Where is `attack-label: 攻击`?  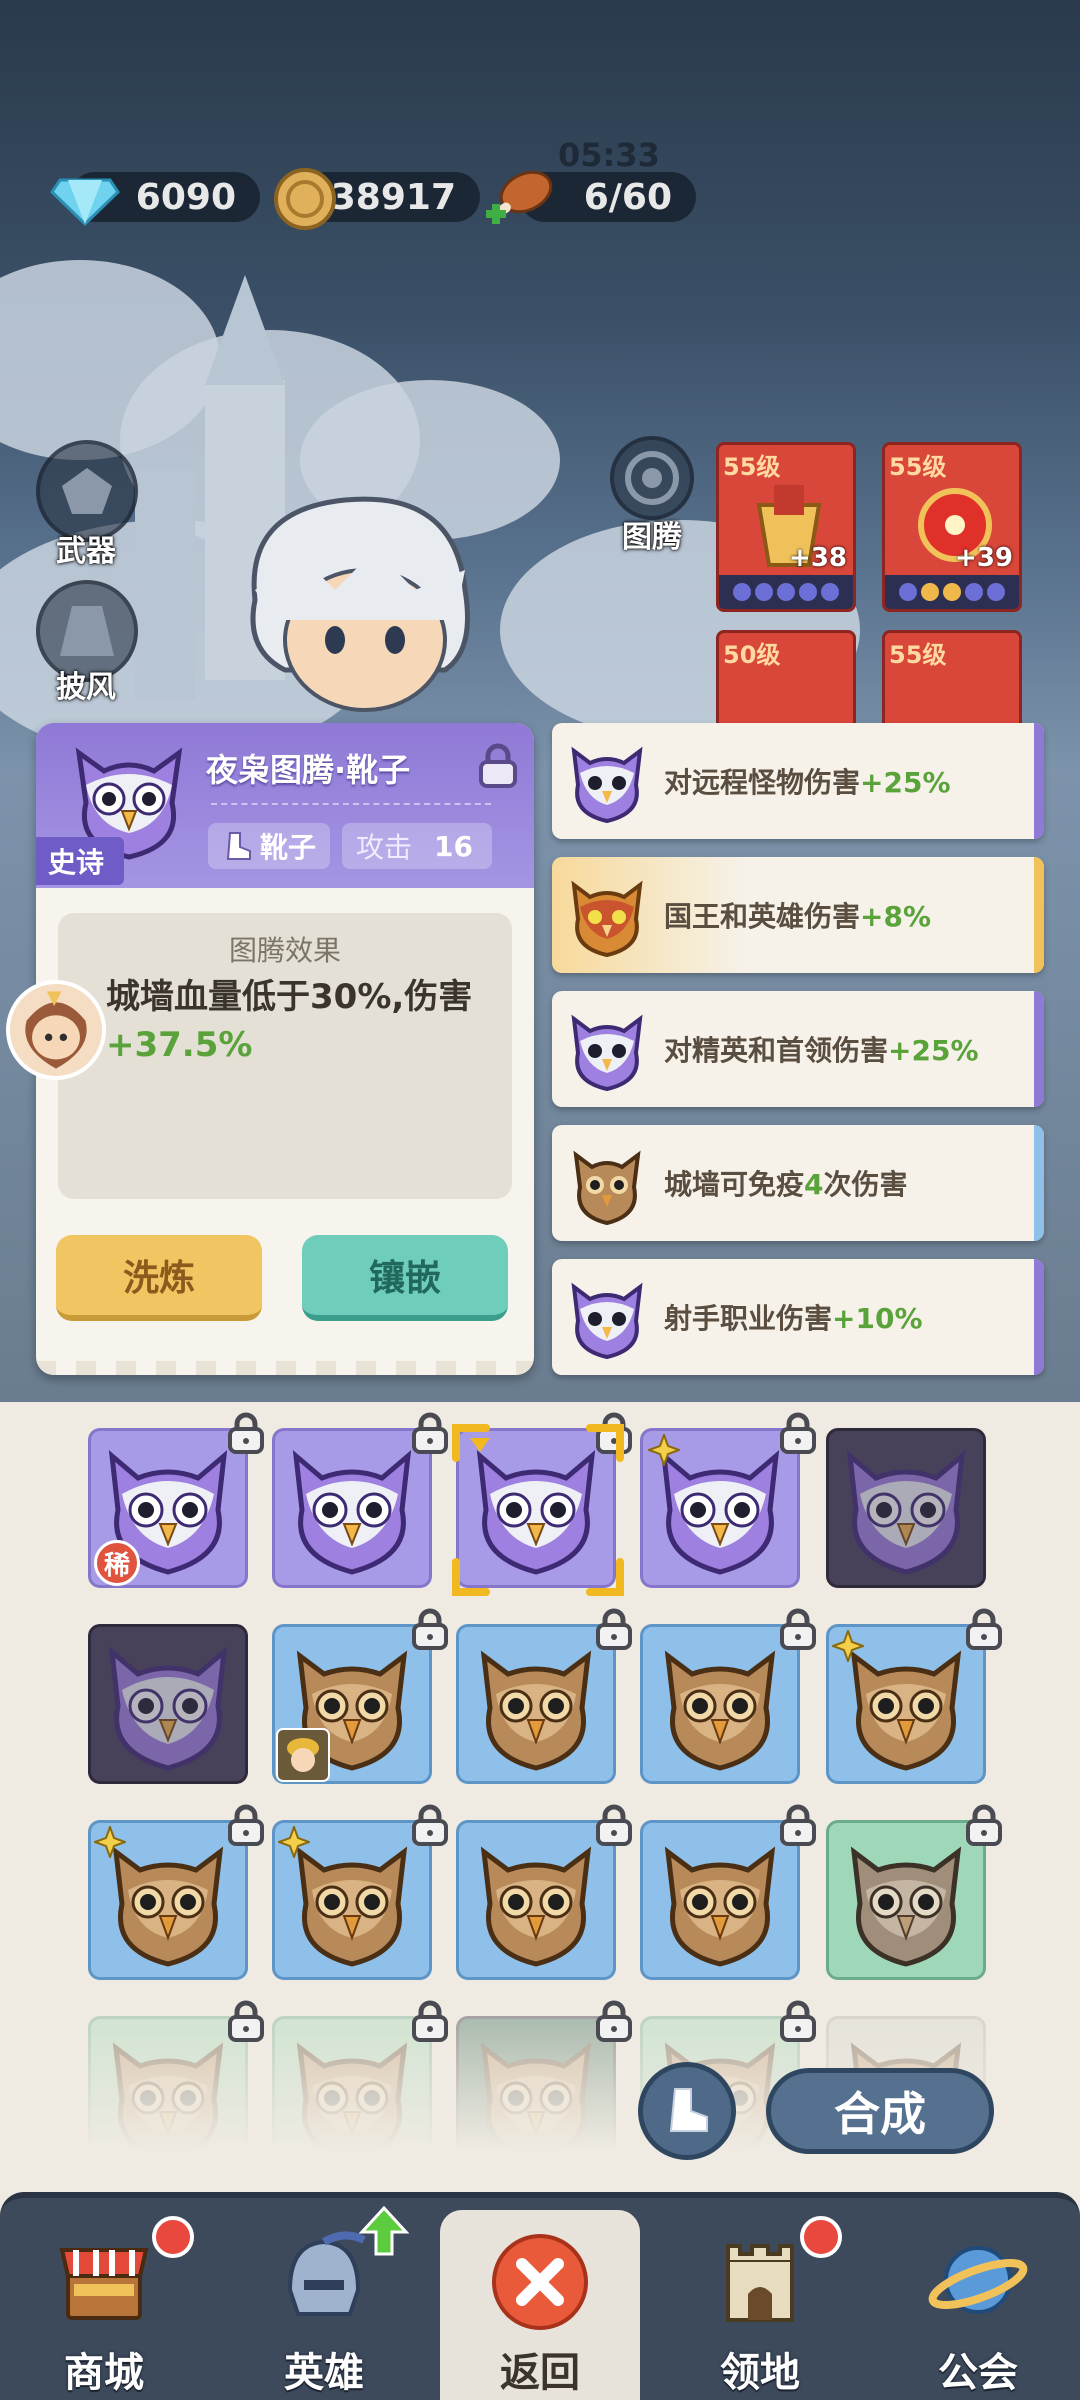 attack-label: 攻击 is located at coordinates (384, 847).